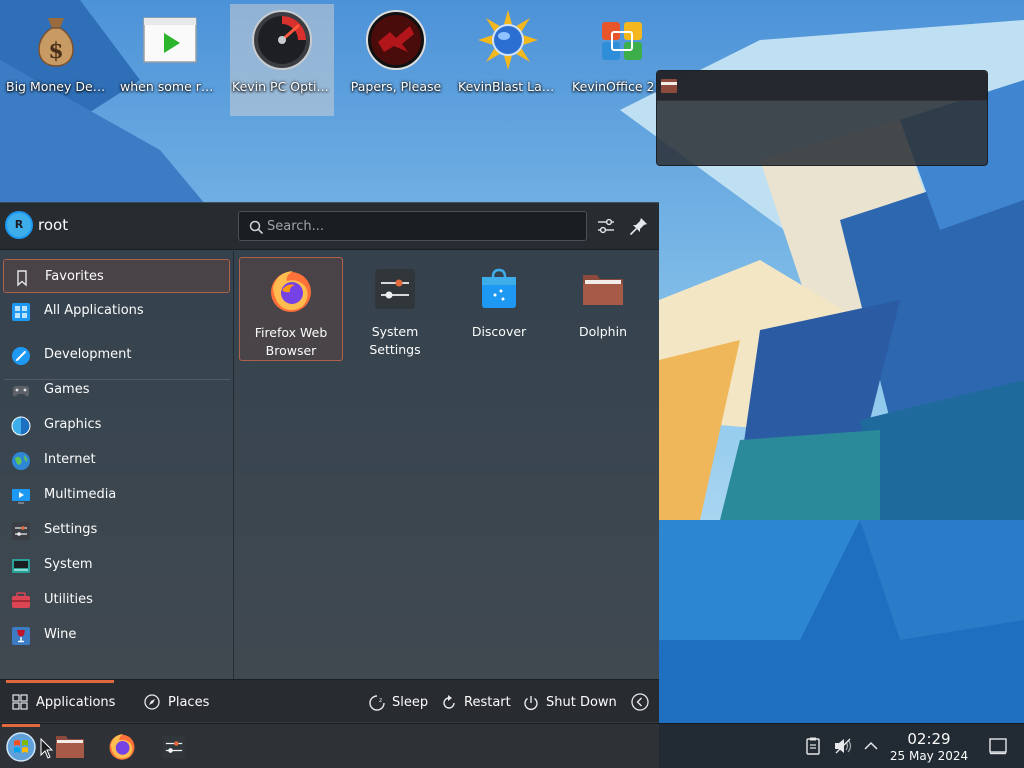  Describe the element at coordinates (60, 702) in the screenshot. I see `tab-applications: Applications` at that location.